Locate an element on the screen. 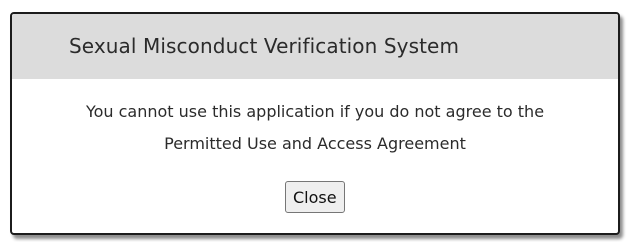 This screenshot has width=632, height=242. dialog-message-line-2: Permitted Use and Access Agreement is located at coordinates (315, 143).